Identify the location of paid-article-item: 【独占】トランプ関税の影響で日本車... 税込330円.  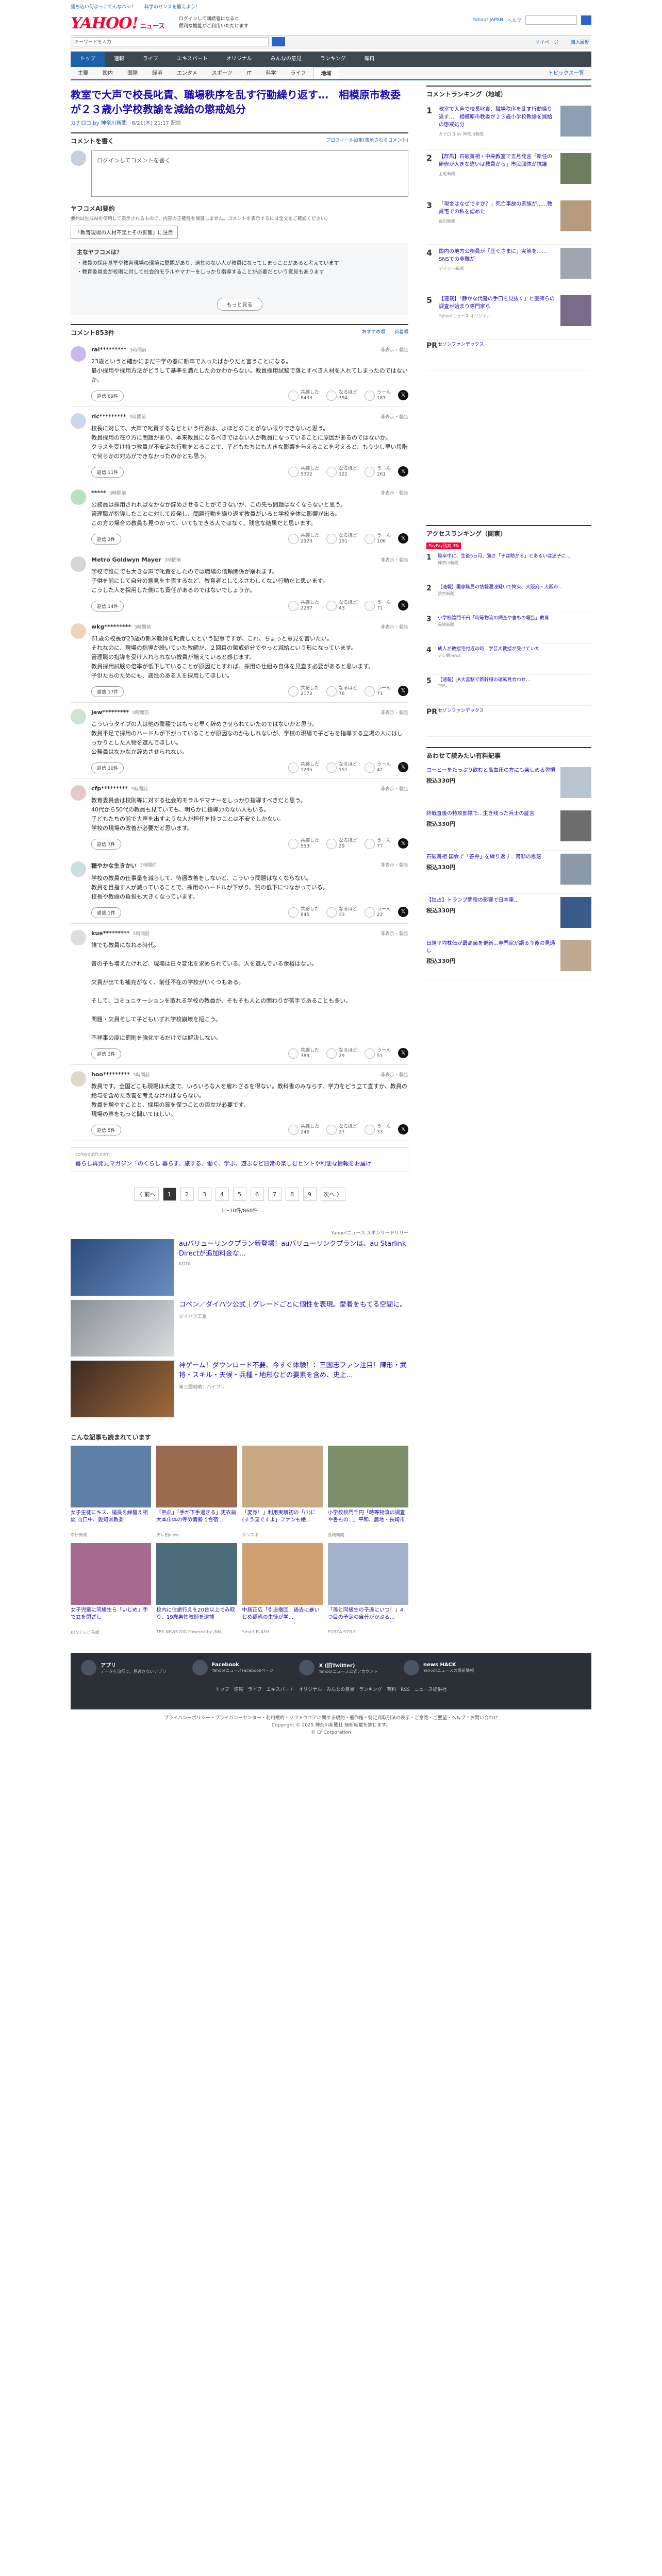
(508, 915).